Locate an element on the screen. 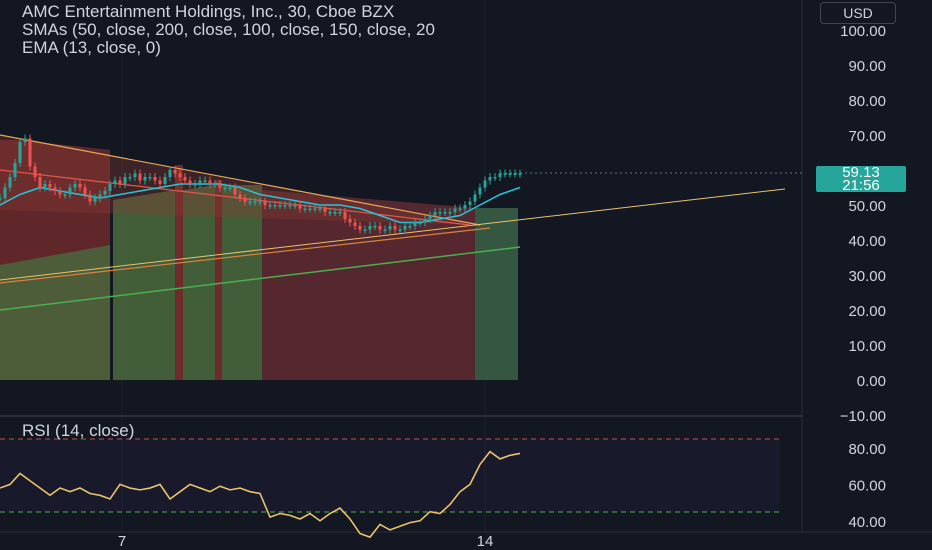  price-tick-label: 100.00 is located at coordinates (863, 31).